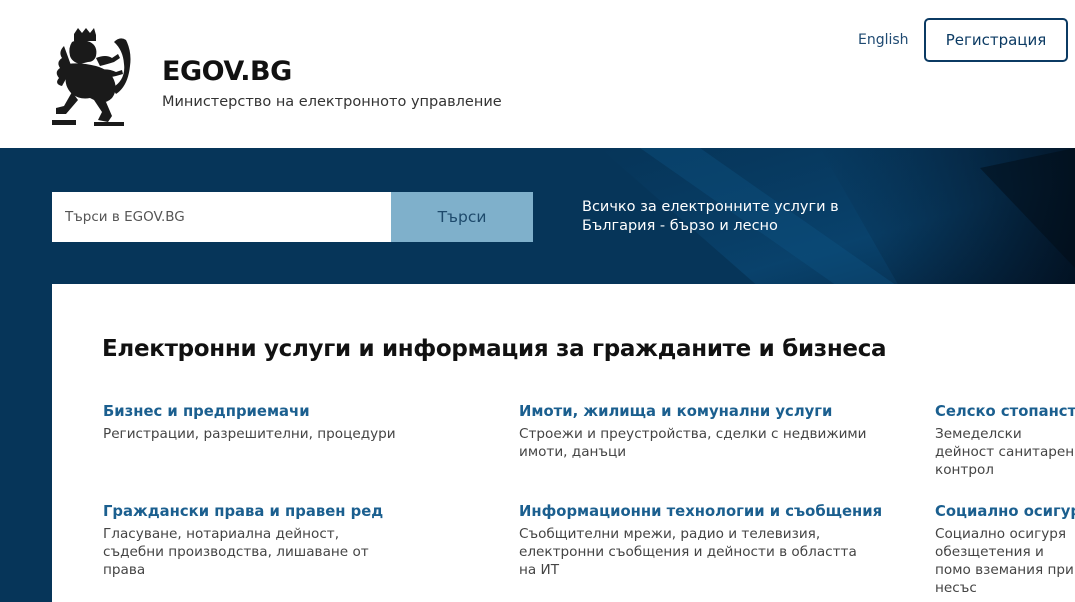  I want to click on site-subtitle: Министерство на електронното управление, so click(332, 102).